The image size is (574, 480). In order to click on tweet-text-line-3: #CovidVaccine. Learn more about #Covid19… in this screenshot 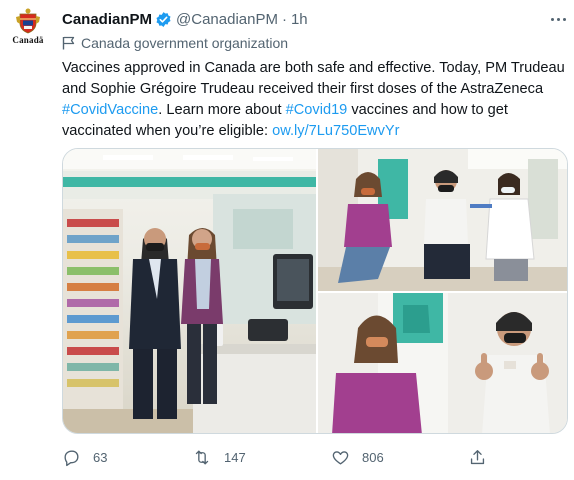, I will do `click(317, 110)`.